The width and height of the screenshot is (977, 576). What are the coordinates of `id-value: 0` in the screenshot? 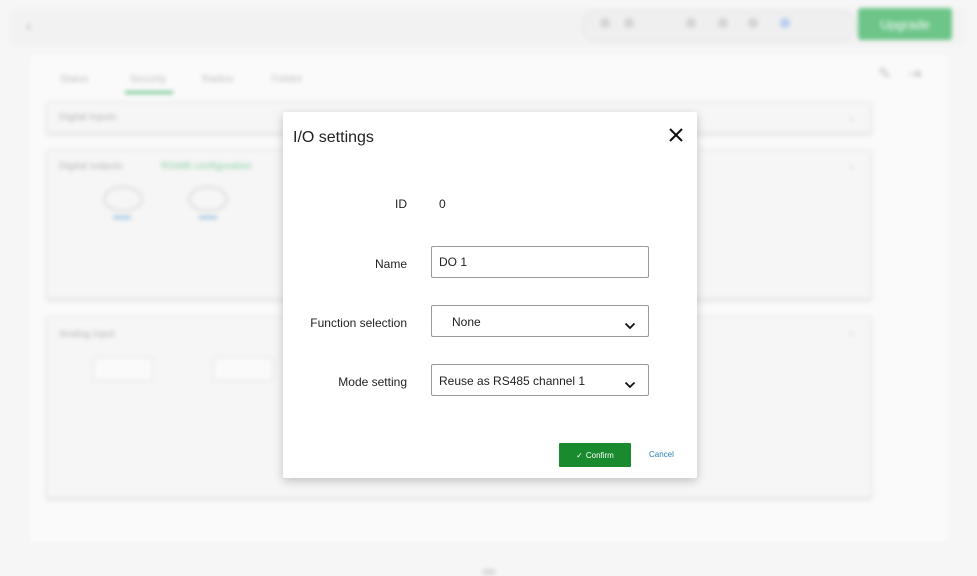 It's located at (442, 204).